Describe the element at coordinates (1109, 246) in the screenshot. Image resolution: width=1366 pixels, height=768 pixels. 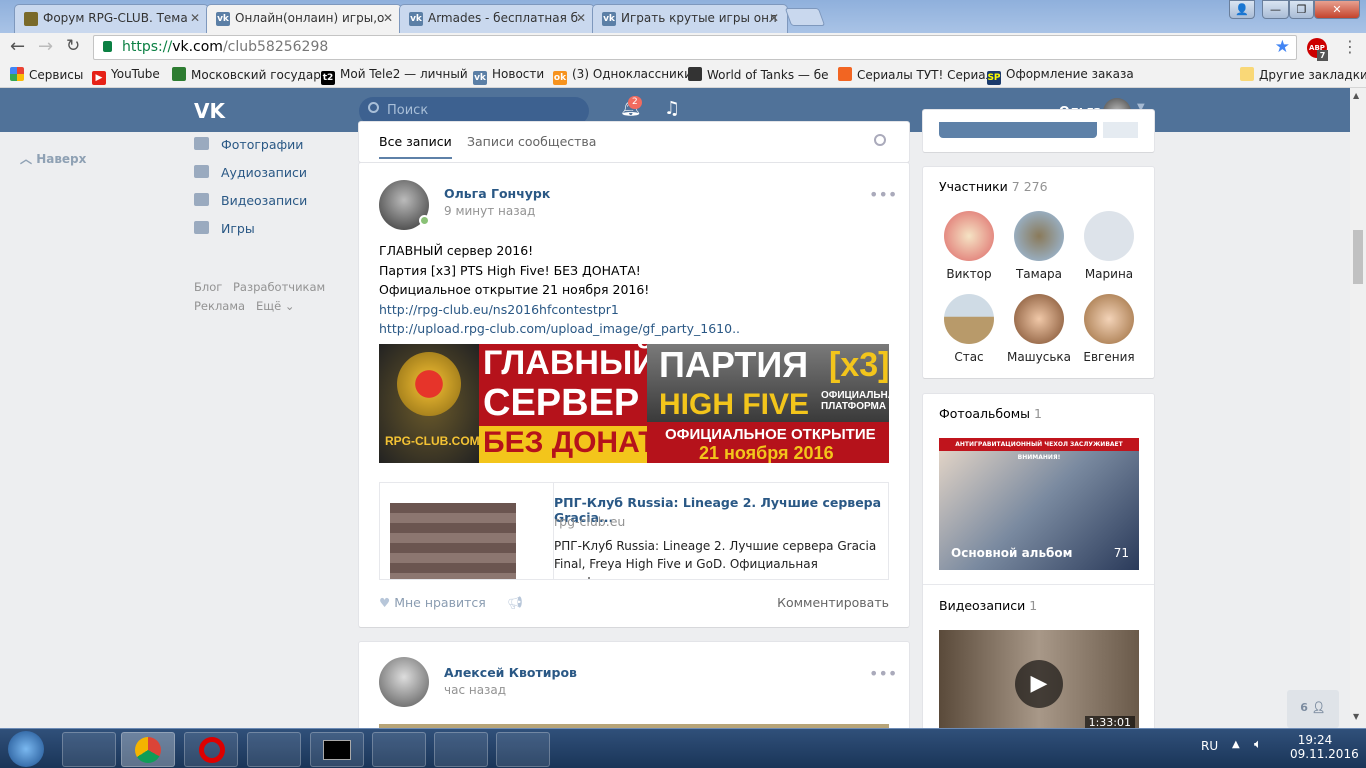
I see `member: Марина` at that location.